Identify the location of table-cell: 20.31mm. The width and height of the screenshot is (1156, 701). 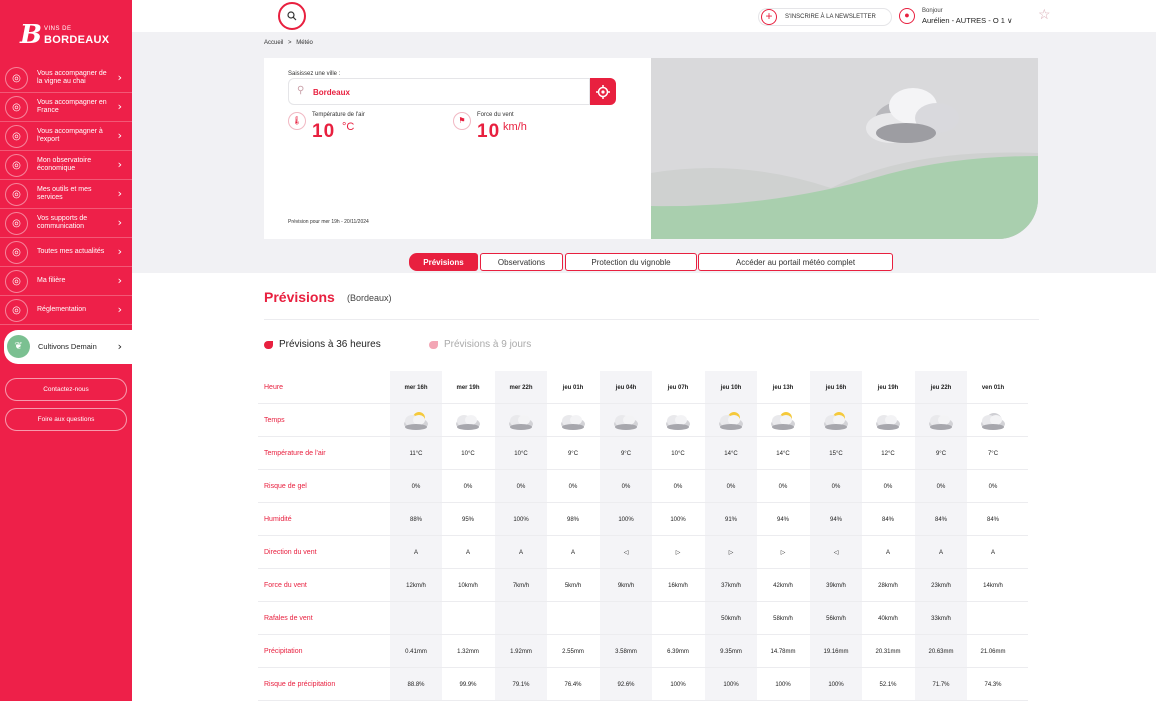
(888, 651).